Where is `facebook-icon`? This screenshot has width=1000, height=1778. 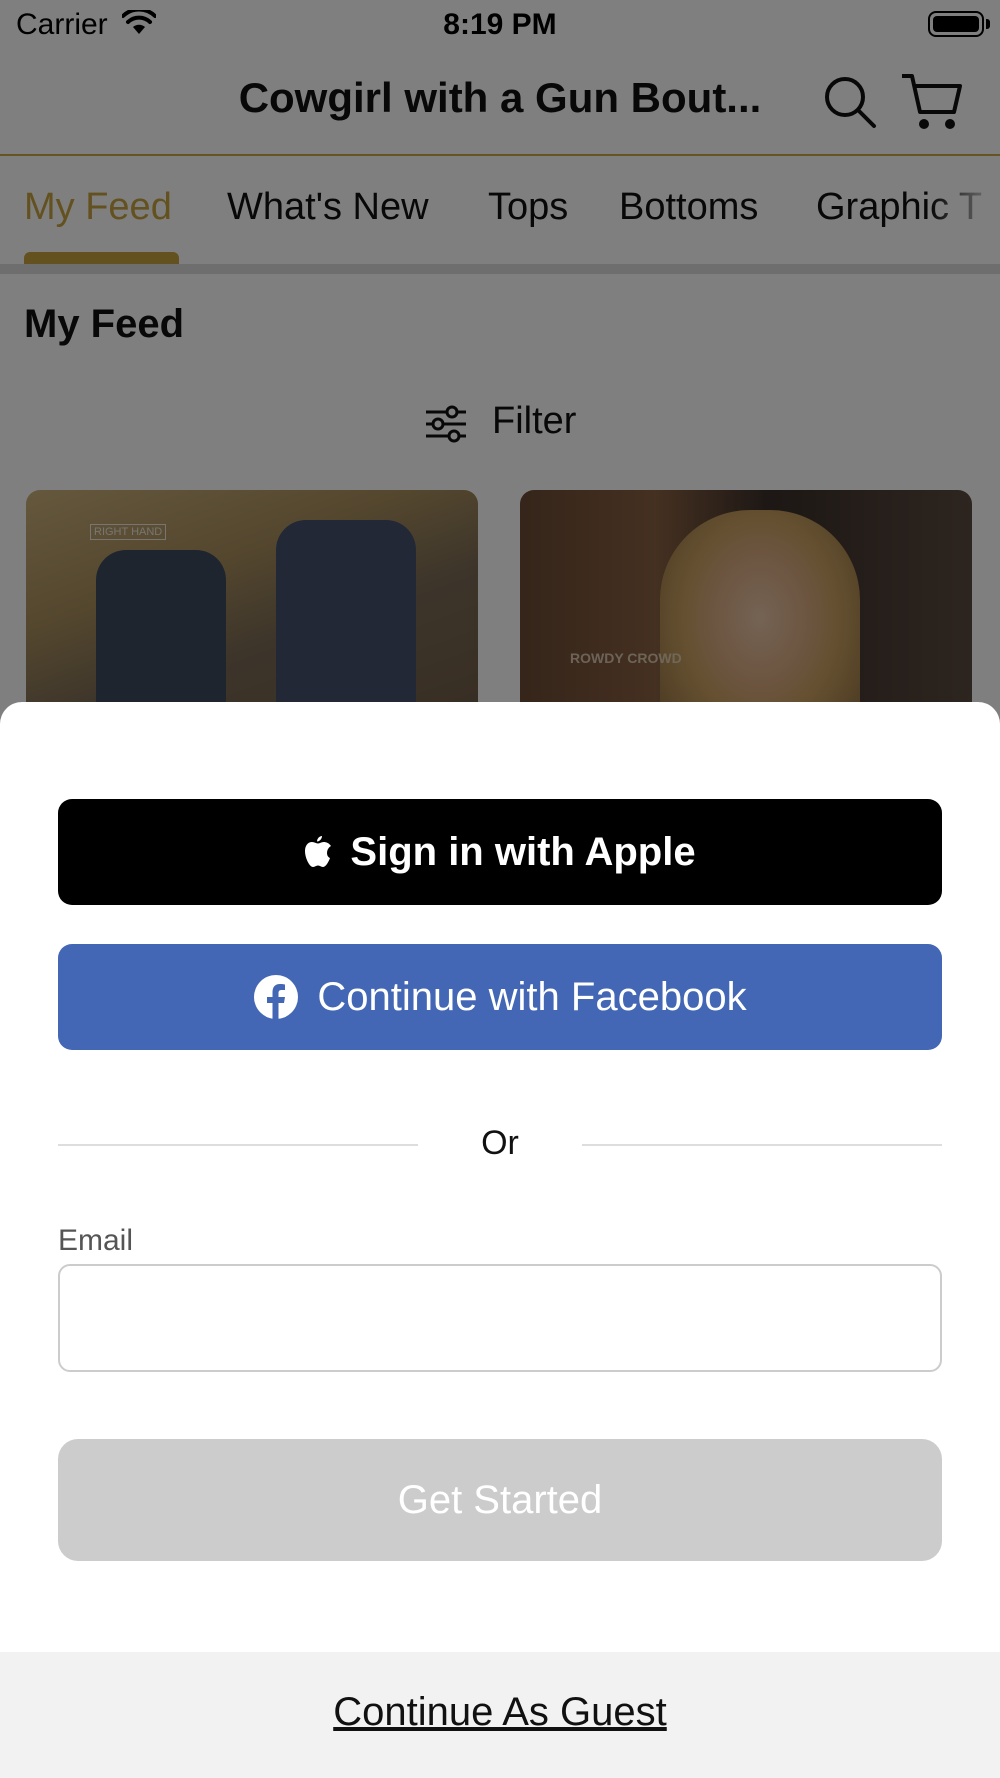 facebook-icon is located at coordinates (276, 997).